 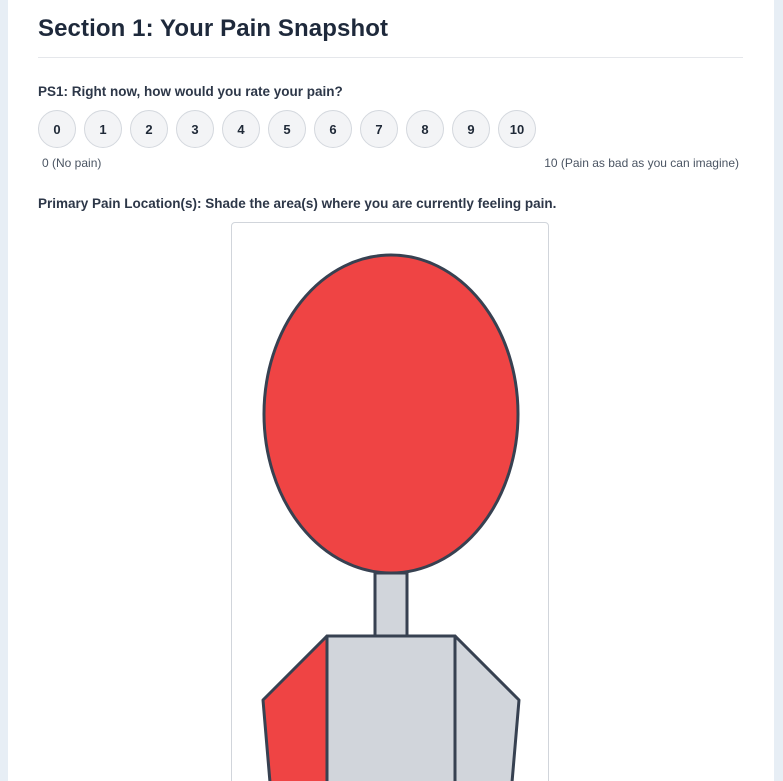 What do you see at coordinates (295, 707) in the screenshot?
I see `right-arm-region` at bounding box center [295, 707].